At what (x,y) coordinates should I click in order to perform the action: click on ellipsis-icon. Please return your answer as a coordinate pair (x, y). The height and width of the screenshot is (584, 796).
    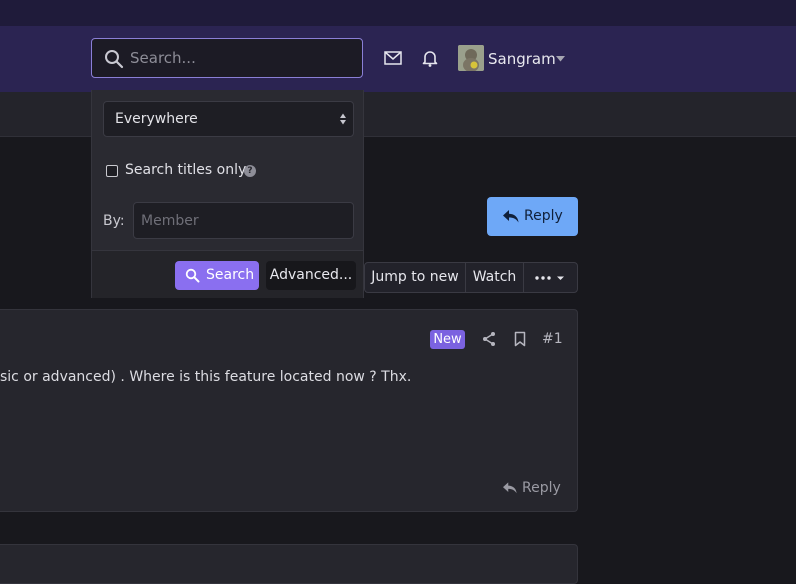
    Looking at the image, I should click on (549, 278).